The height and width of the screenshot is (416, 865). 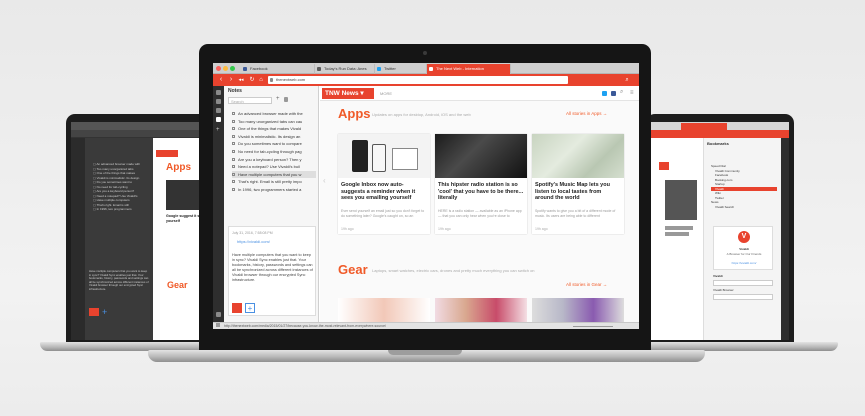 I want to click on history-icon, so click(x=218, y=110).